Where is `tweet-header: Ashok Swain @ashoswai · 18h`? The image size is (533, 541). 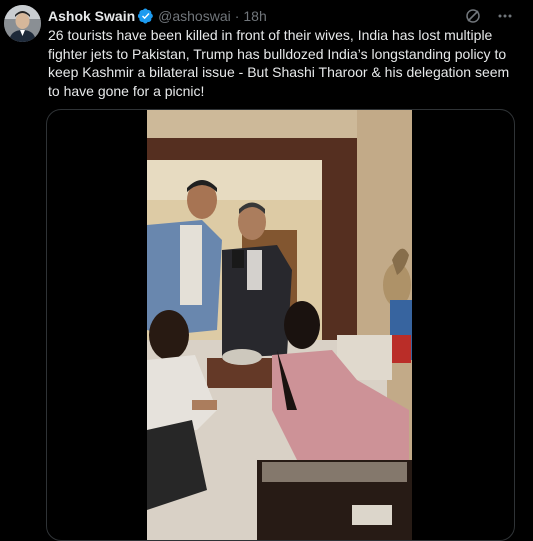
tweet-header: Ashok Swain @ashoswai · 18h is located at coordinates (157, 16).